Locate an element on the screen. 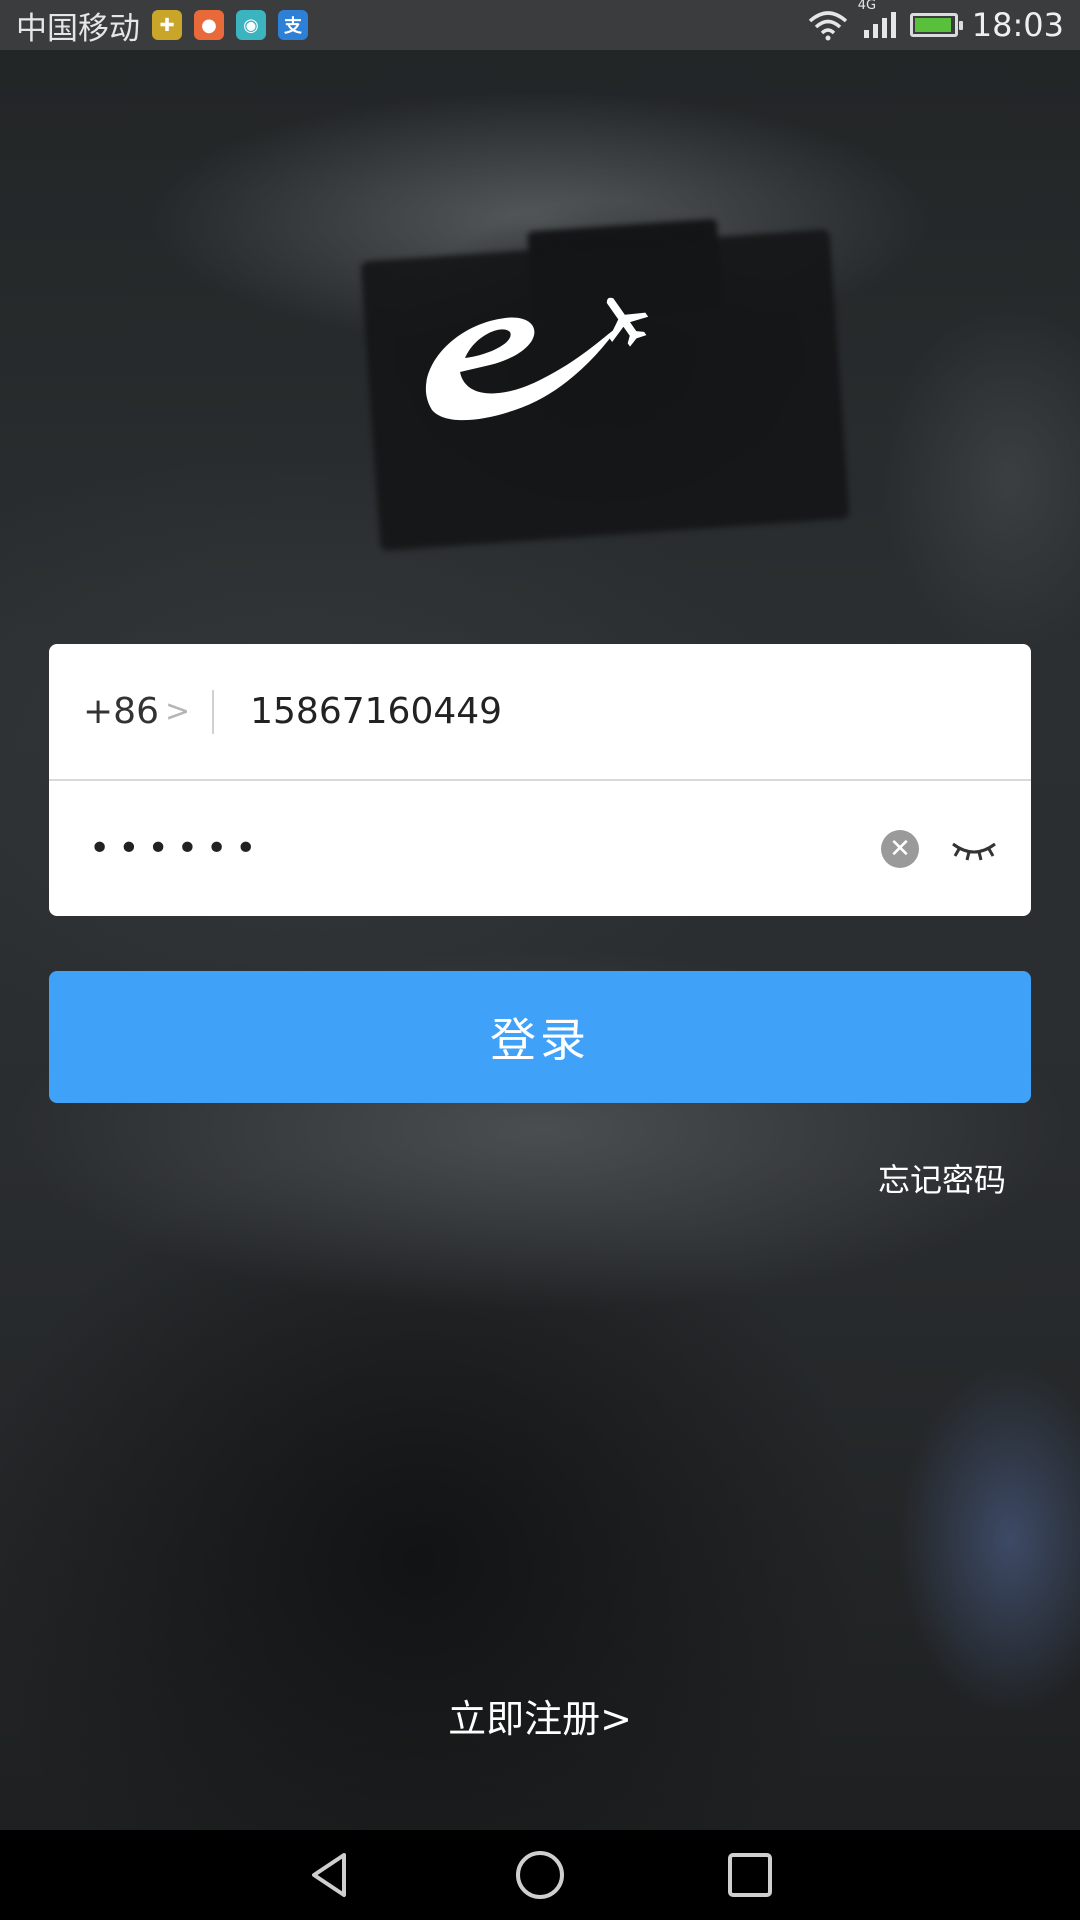 This screenshot has width=1080, height=1920. divider is located at coordinates (213, 711).